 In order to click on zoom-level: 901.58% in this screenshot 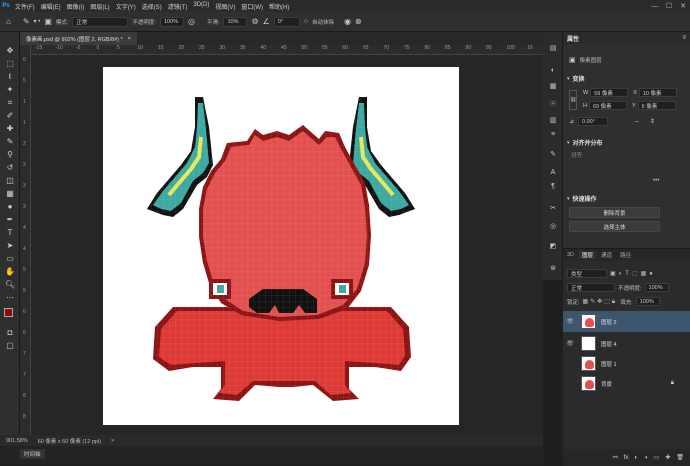, I will do `click(17, 441)`.